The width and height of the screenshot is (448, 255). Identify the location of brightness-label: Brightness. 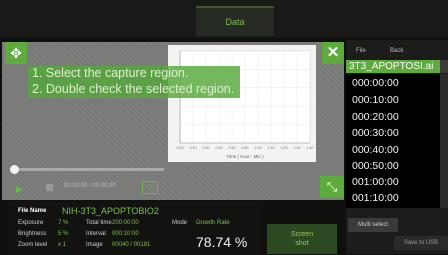
(32, 234).